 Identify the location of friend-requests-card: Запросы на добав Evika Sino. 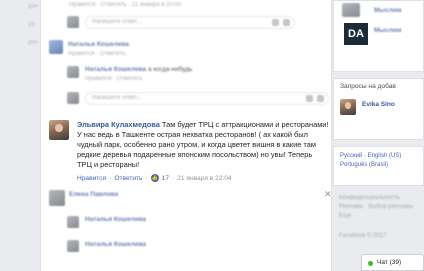
(378, 109).